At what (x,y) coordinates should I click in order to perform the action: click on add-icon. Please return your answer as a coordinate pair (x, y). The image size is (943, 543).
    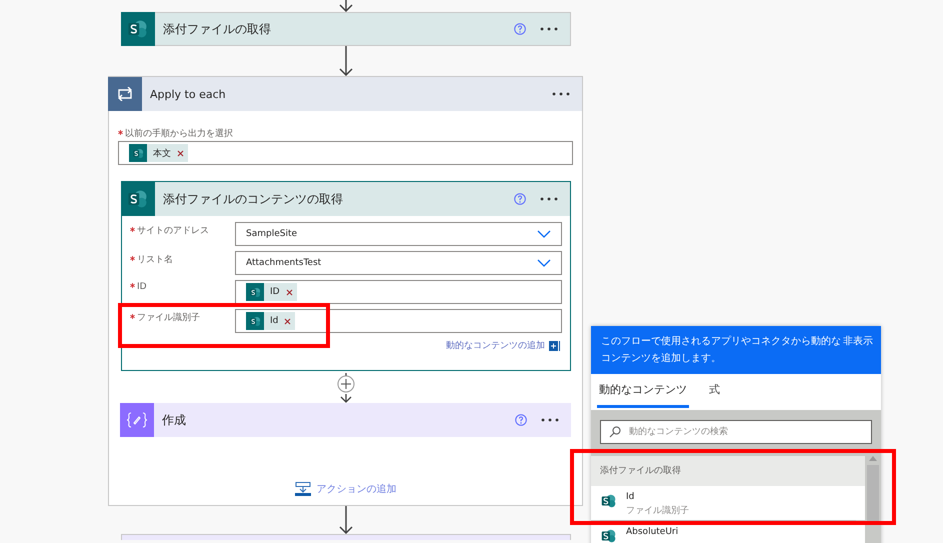
    Looking at the image, I should click on (554, 345).